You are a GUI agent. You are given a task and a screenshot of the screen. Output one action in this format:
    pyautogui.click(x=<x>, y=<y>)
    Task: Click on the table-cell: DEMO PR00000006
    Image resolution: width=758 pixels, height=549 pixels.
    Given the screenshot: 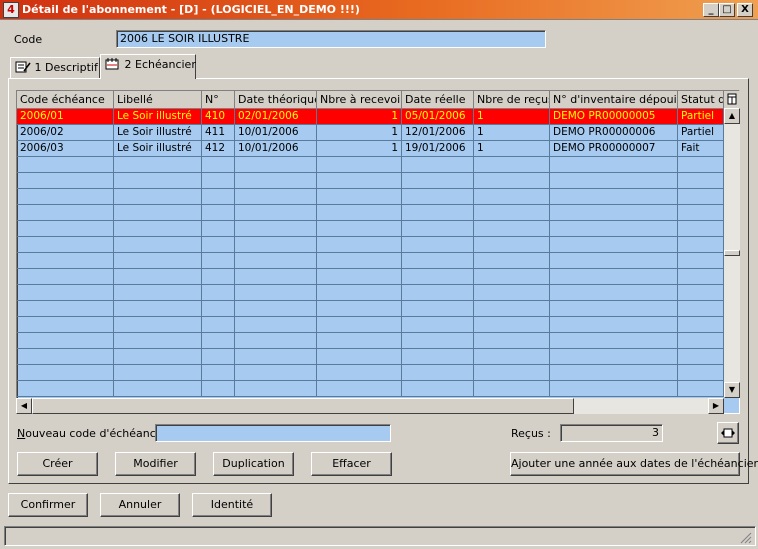 What is the action you would take?
    pyautogui.click(x=614, y=133)
    